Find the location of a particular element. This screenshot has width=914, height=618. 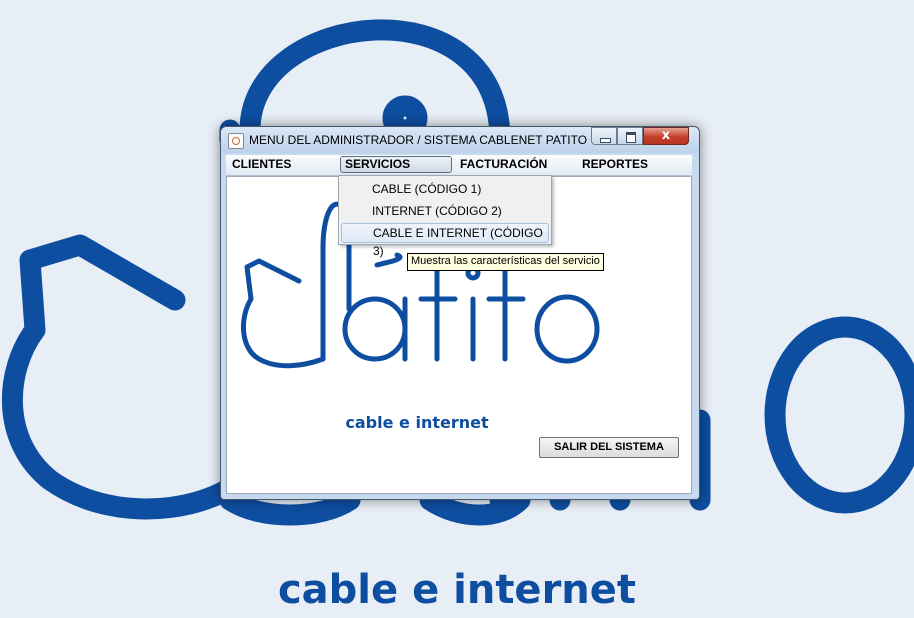

close-button: x is located at coordinates (666, 136).